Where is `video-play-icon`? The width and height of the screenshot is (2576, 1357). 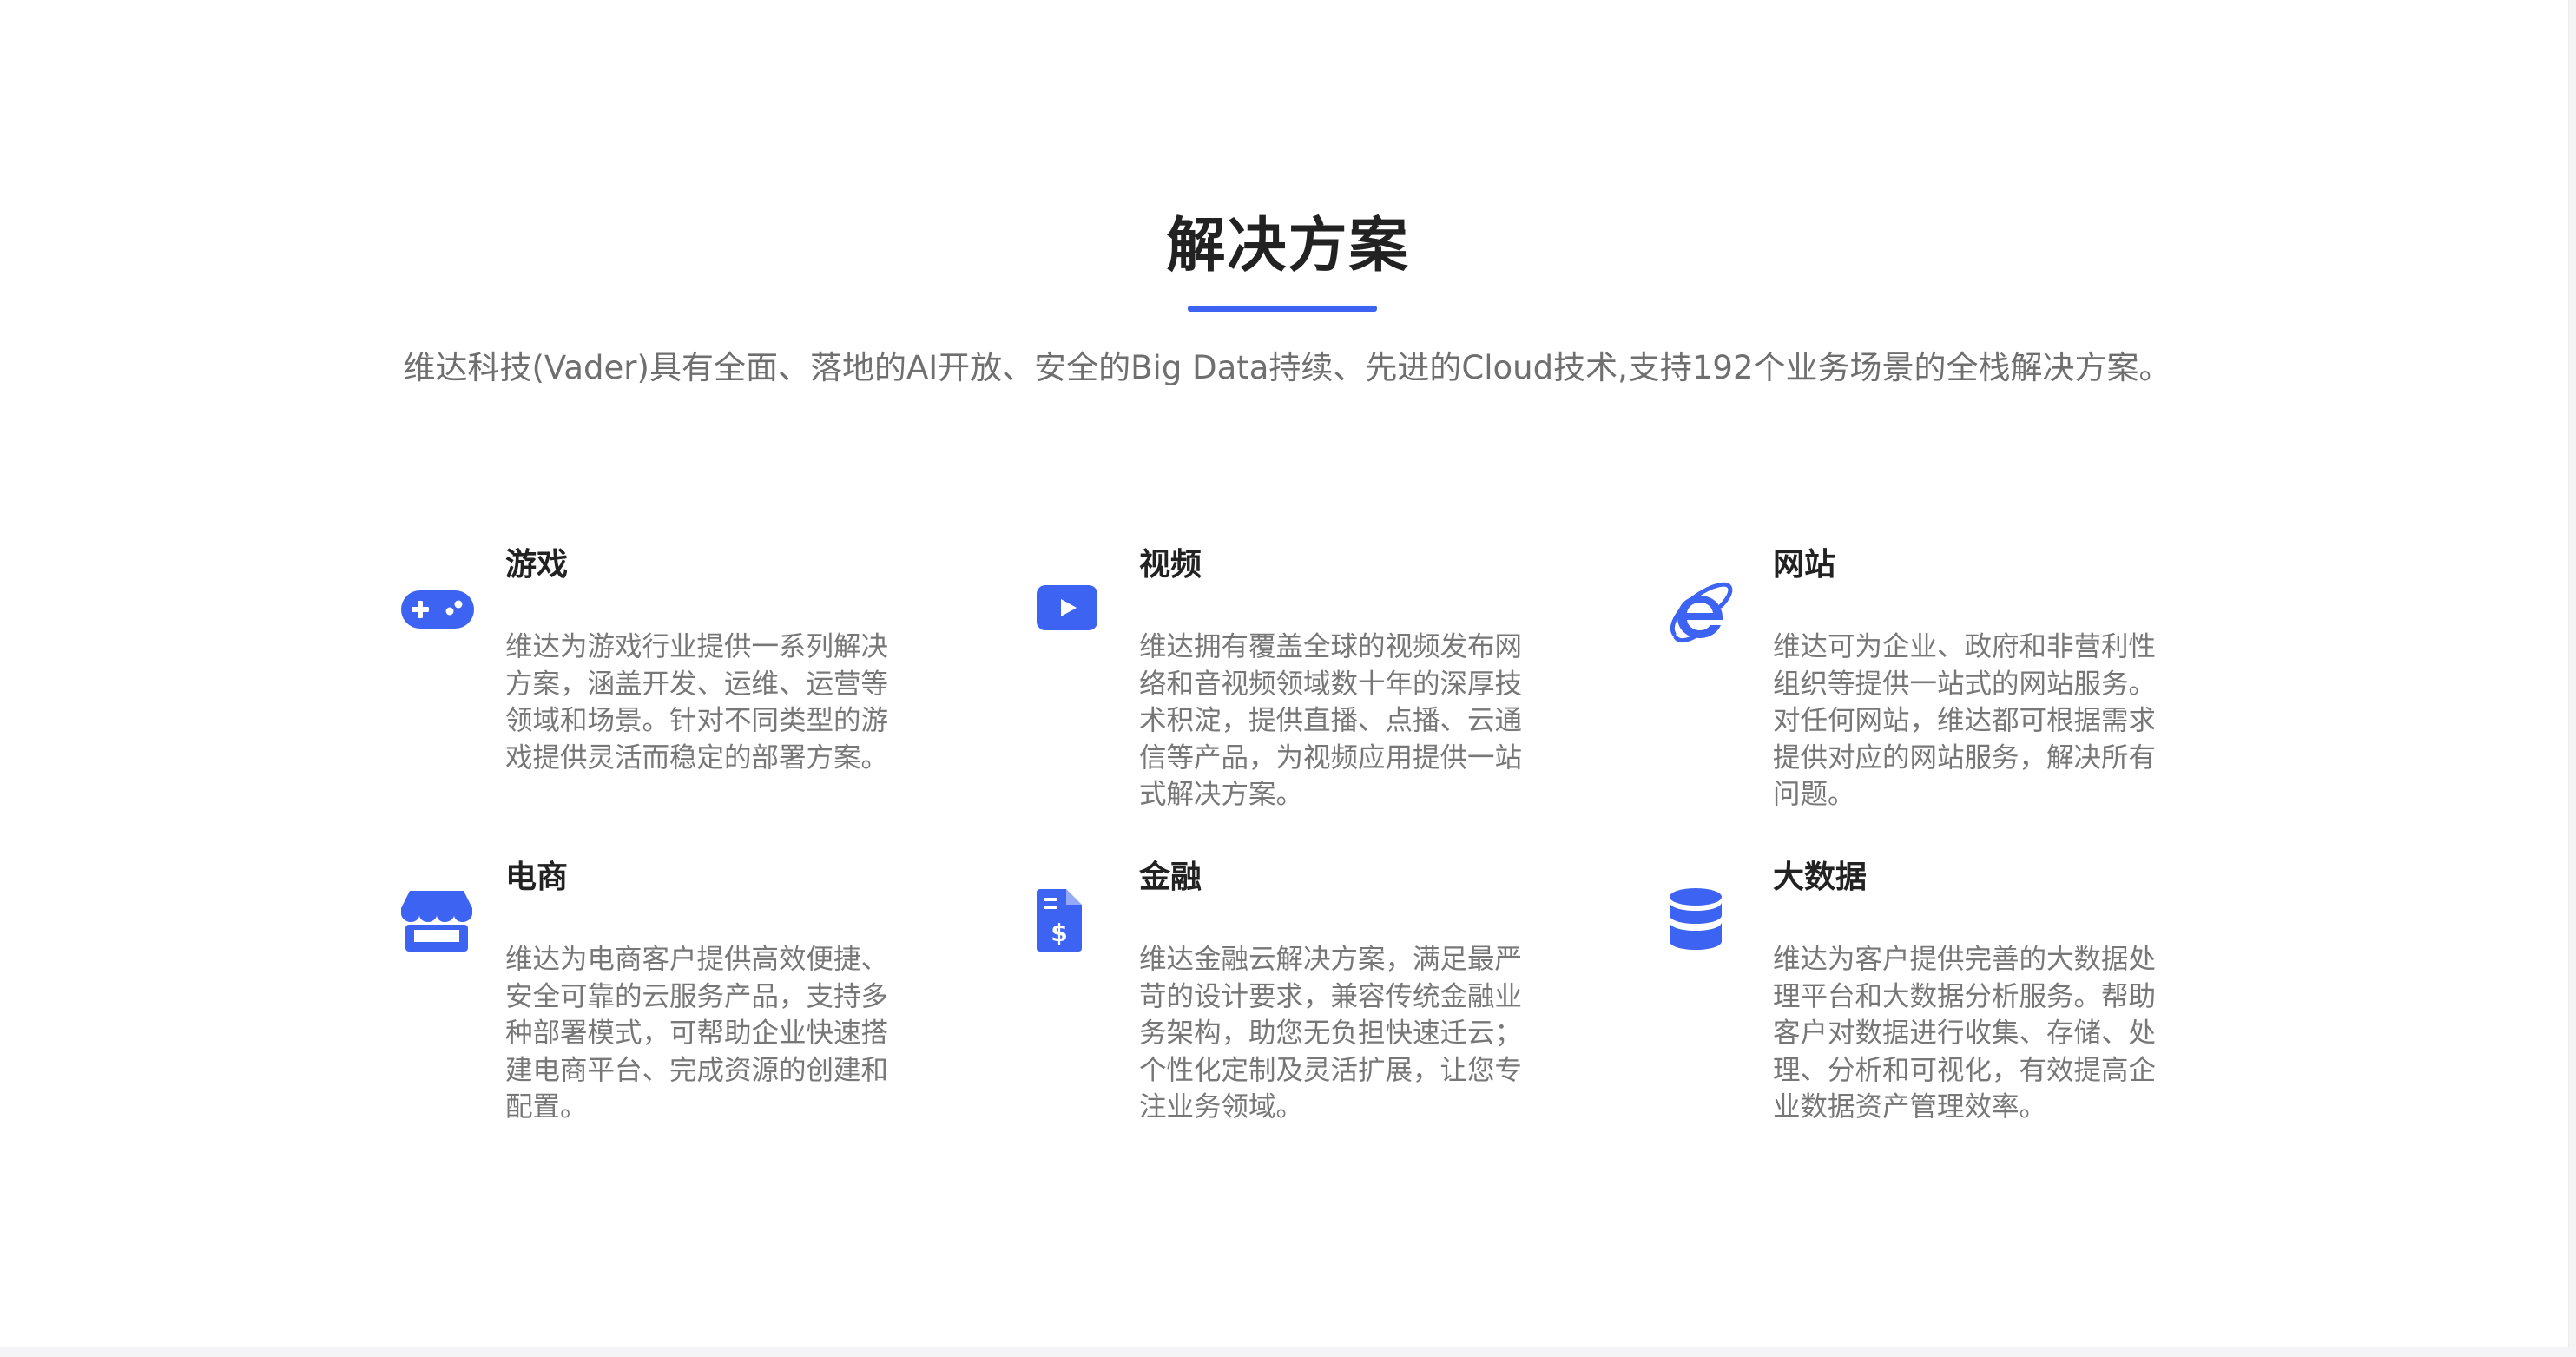 video-play-icon is located at coordinates (1076, 623).